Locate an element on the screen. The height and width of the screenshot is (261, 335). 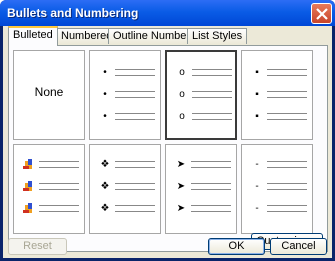
tab-bulleted: Bulleted is located at coordinates (33, 36).